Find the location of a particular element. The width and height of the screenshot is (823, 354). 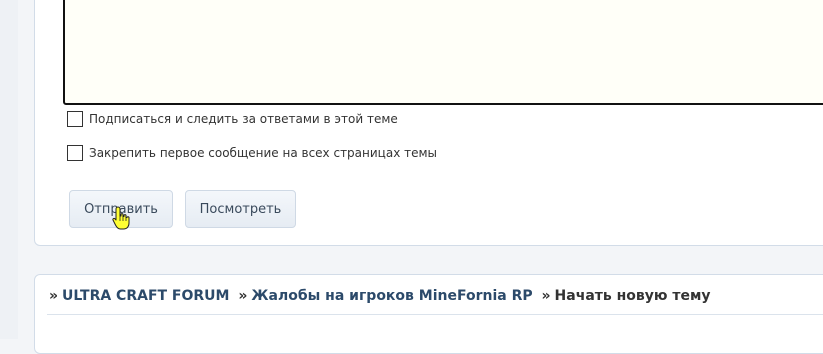

preview-button: Посмотреть is located at coordinates (240, 209).